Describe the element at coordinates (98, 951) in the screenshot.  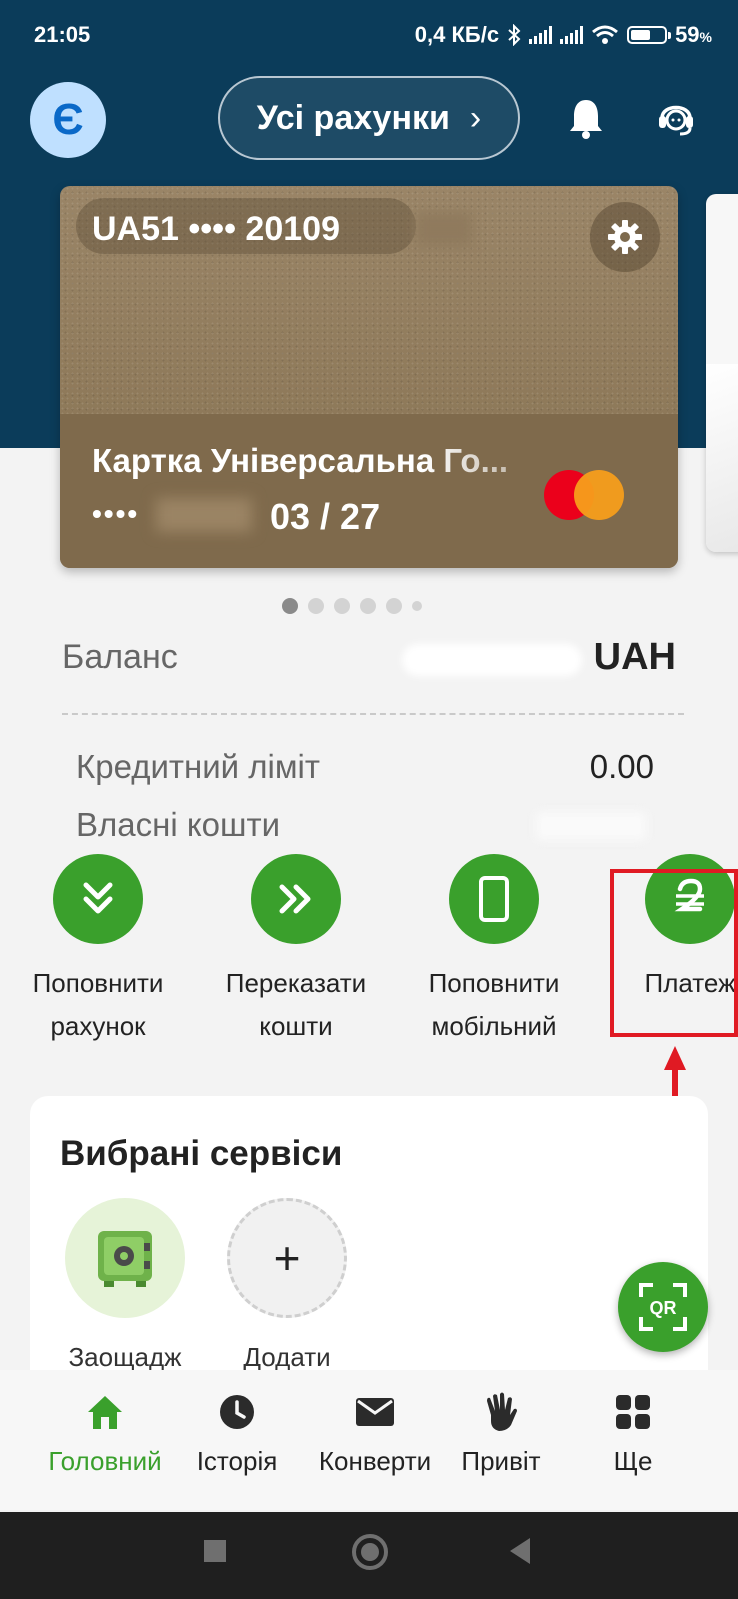
I see `topup-account-button: Поповнити рахунок` at that location.